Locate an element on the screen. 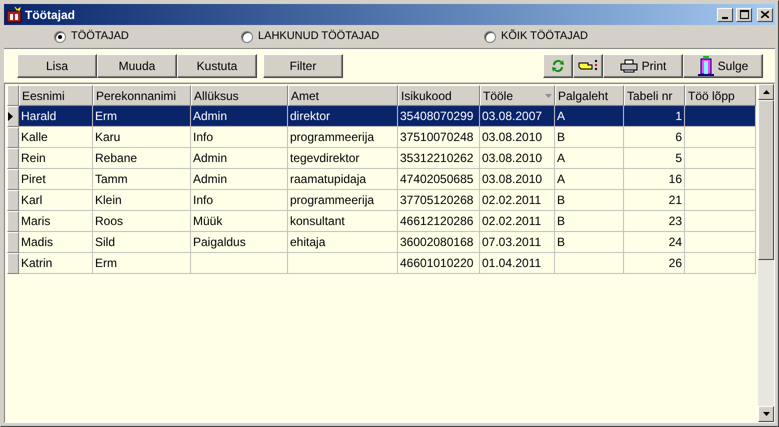 This screenshot has height=427, width=779. table-cell: 35408070299 is located at coordinates (439, 116).